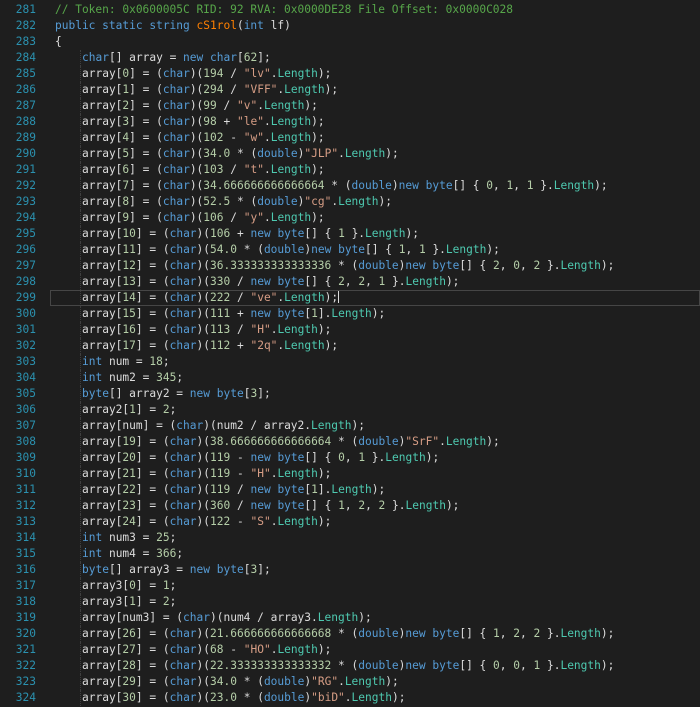 The height and width of the screenshot is (707, 700). What do you see at coordinates (350, 42) in the screenshot?
I see `code-line: 283 {` at bounding box center [350, 42].